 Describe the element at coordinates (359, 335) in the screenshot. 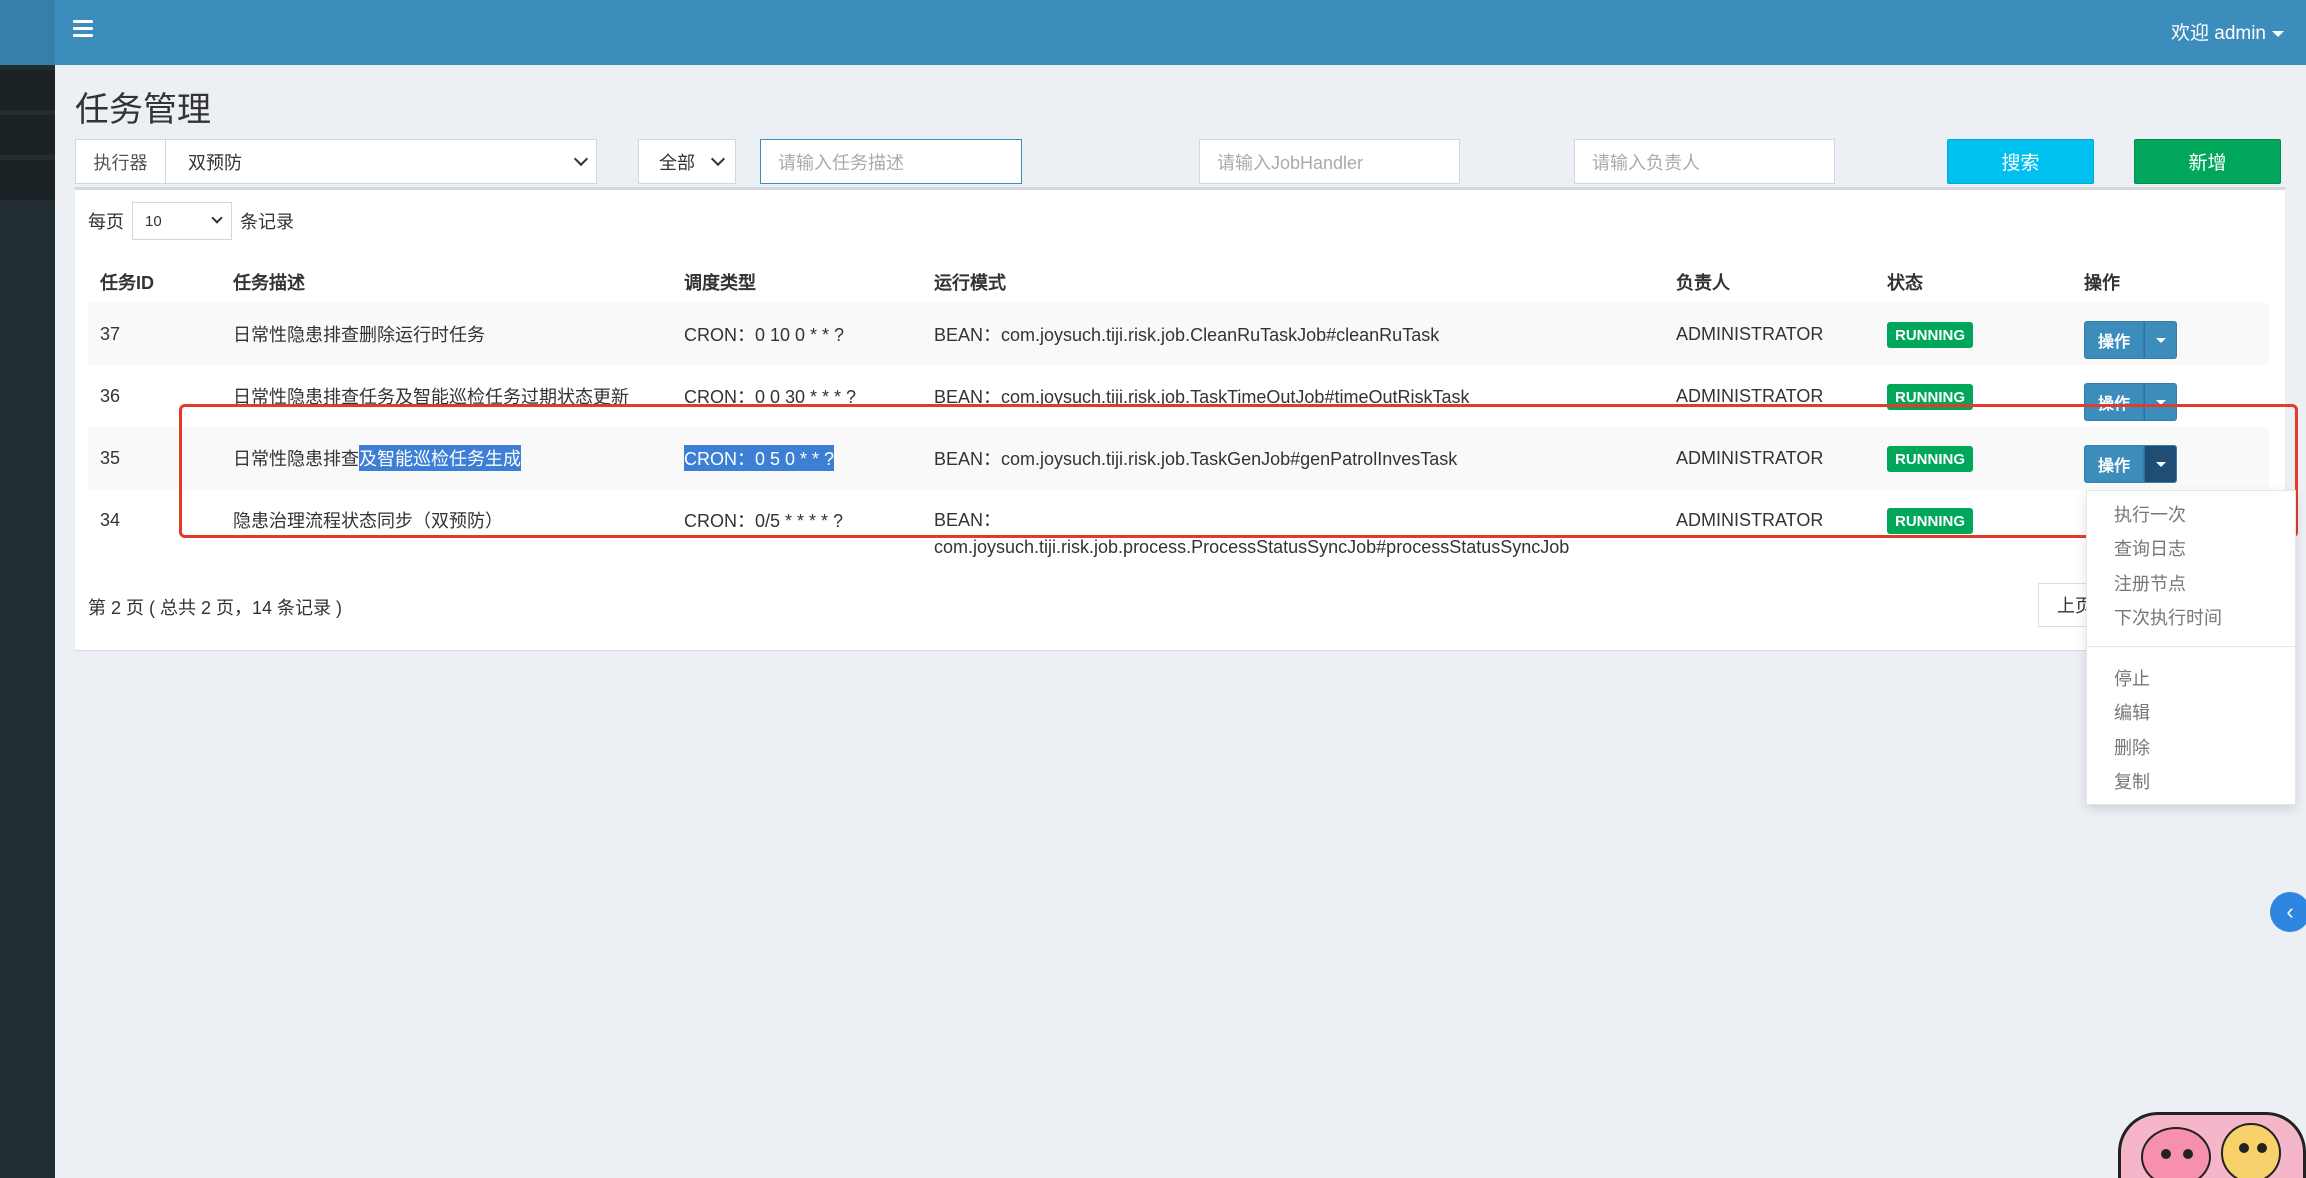

I see `job-desc: 日常性隐患排查删除运行时任务` at that location.